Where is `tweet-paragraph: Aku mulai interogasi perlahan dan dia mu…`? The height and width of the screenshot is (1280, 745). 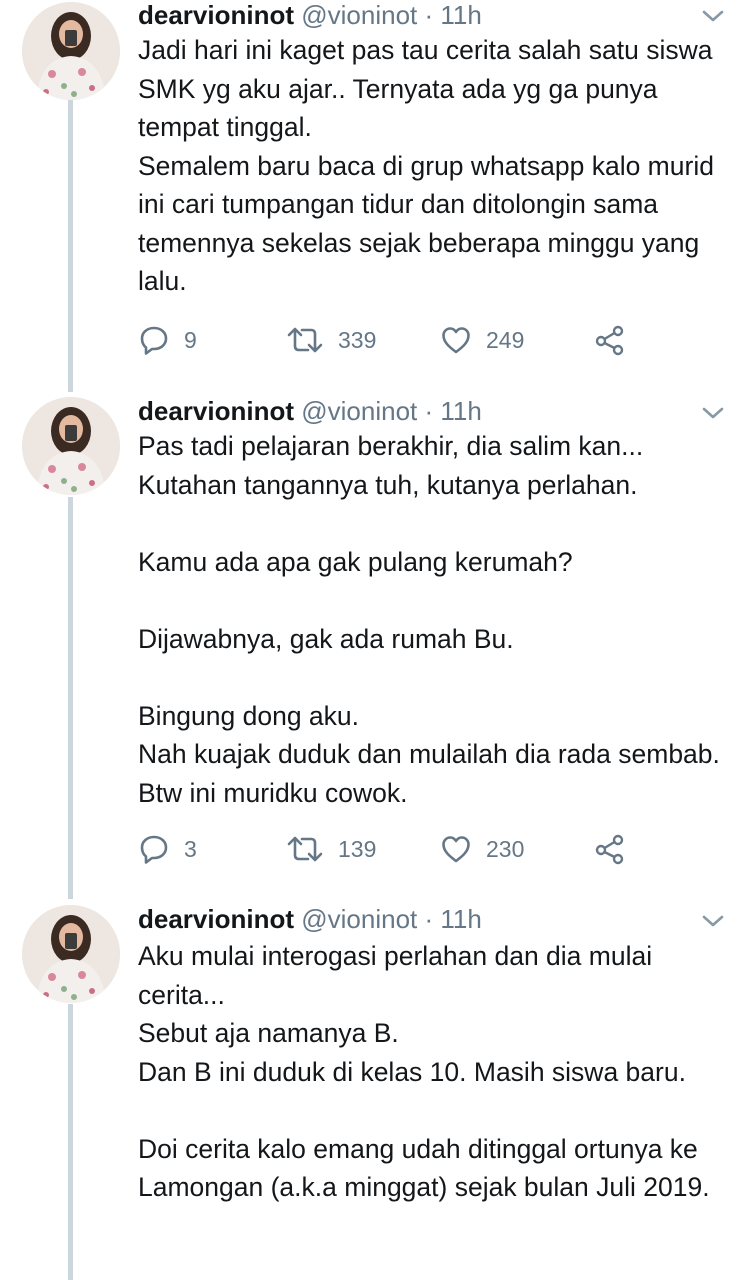 tweet-paragraph: Aku mulai interogasi perlahan dan dia mu… is located at coordinates (395, 975).